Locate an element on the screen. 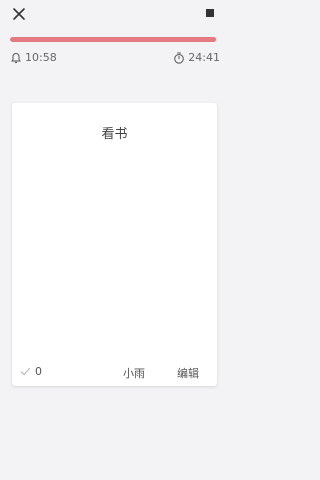  remaining-time: 24:41 is located at coordinates (196, 57).